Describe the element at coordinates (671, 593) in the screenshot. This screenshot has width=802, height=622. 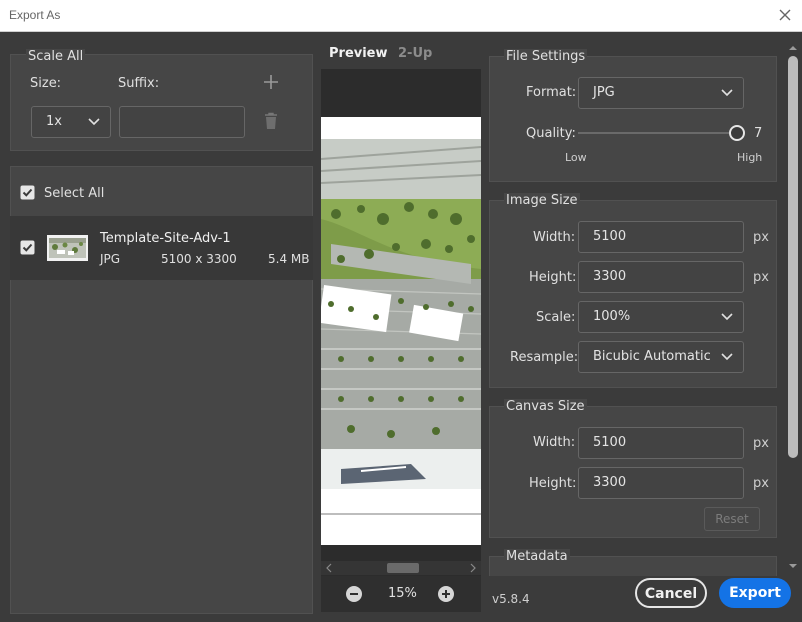
I see `cancel-button: Cancel` at that location.